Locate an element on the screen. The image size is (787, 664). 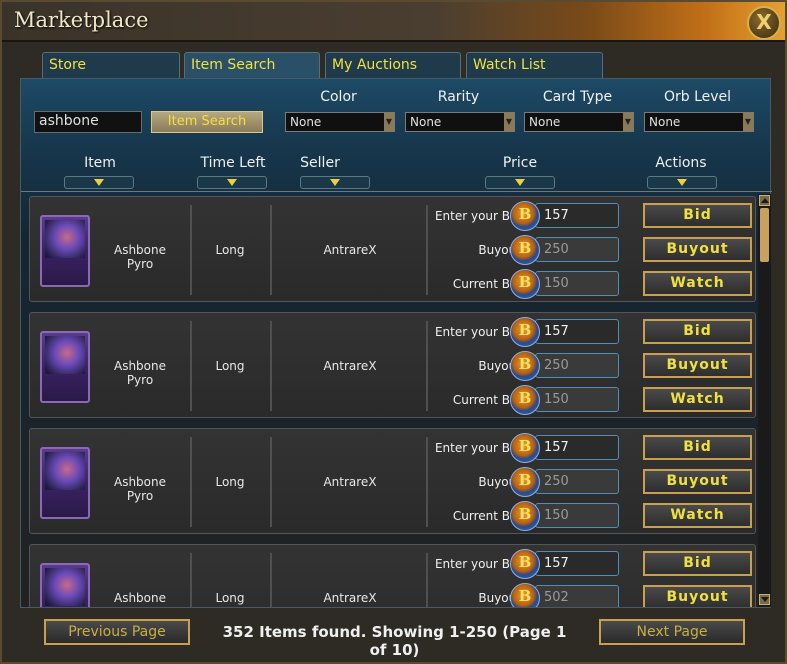
close-icon: X is located at coordinates (764, 23).